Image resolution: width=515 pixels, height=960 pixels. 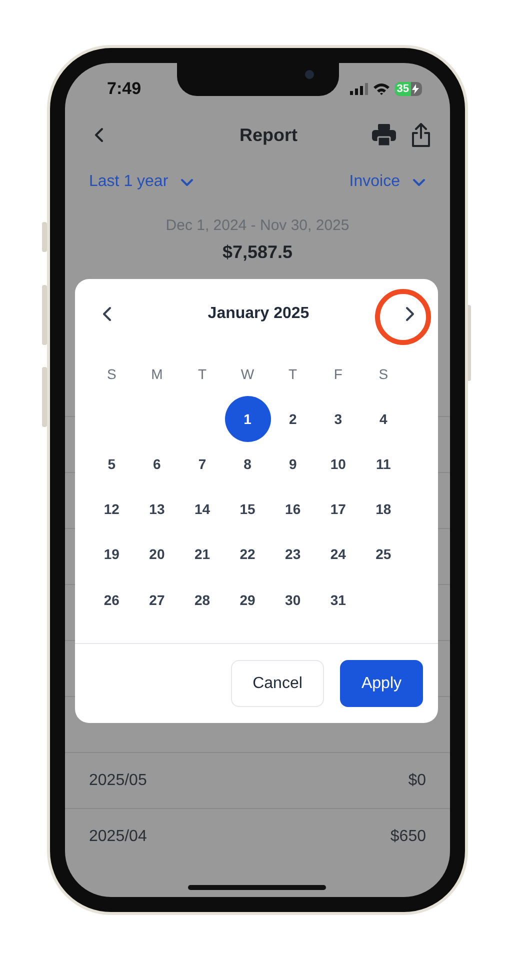 I want to click on weekday-label: W, so click(x=247, y=374).